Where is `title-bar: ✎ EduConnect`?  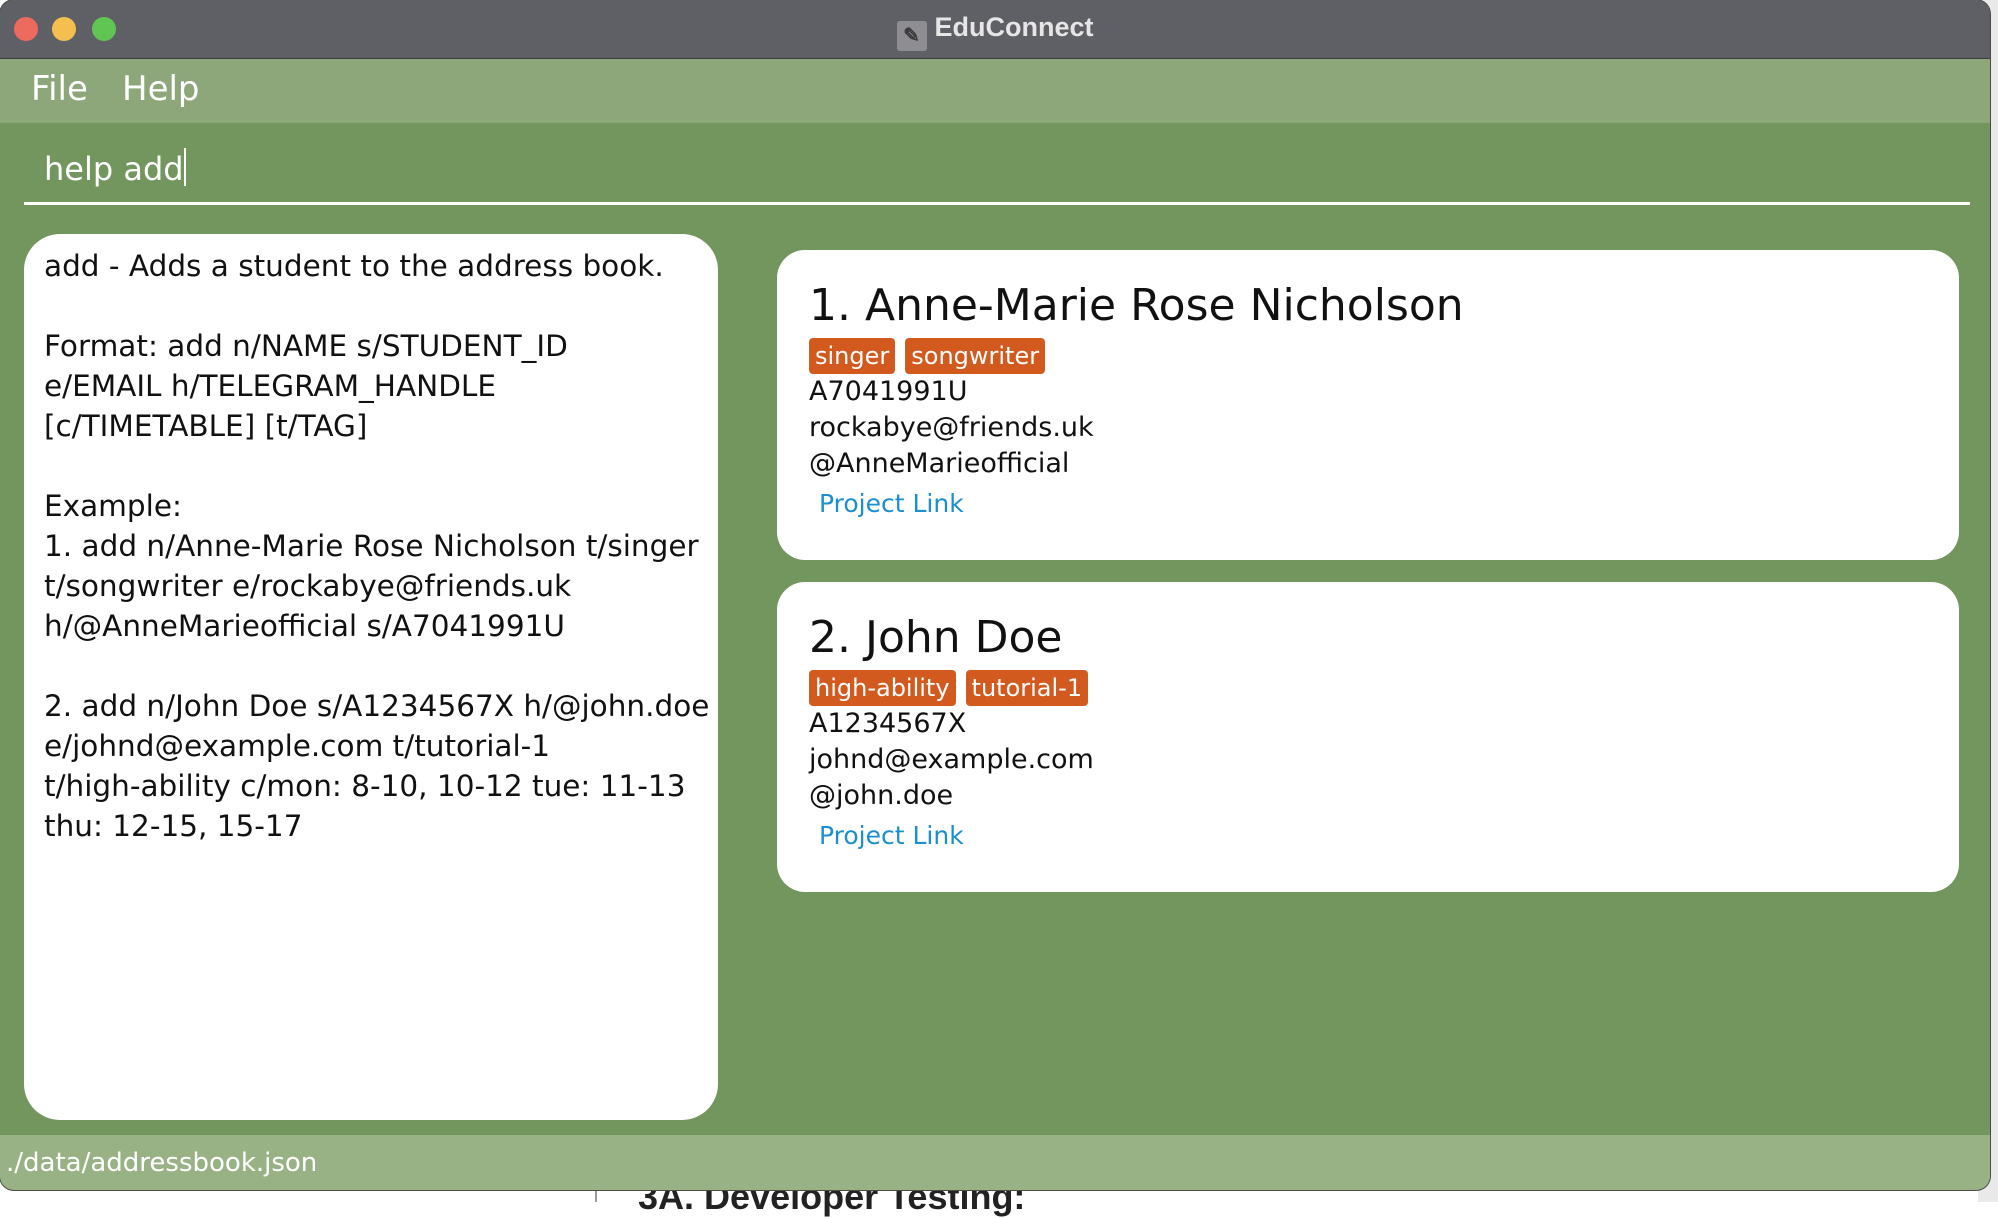 title-bar: ✎ EduConnect is located at coordinates (995, 29).